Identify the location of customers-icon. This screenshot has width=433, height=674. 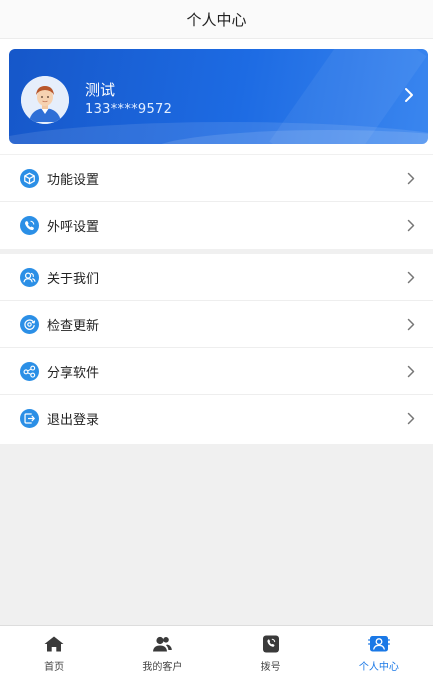
(163, 644).